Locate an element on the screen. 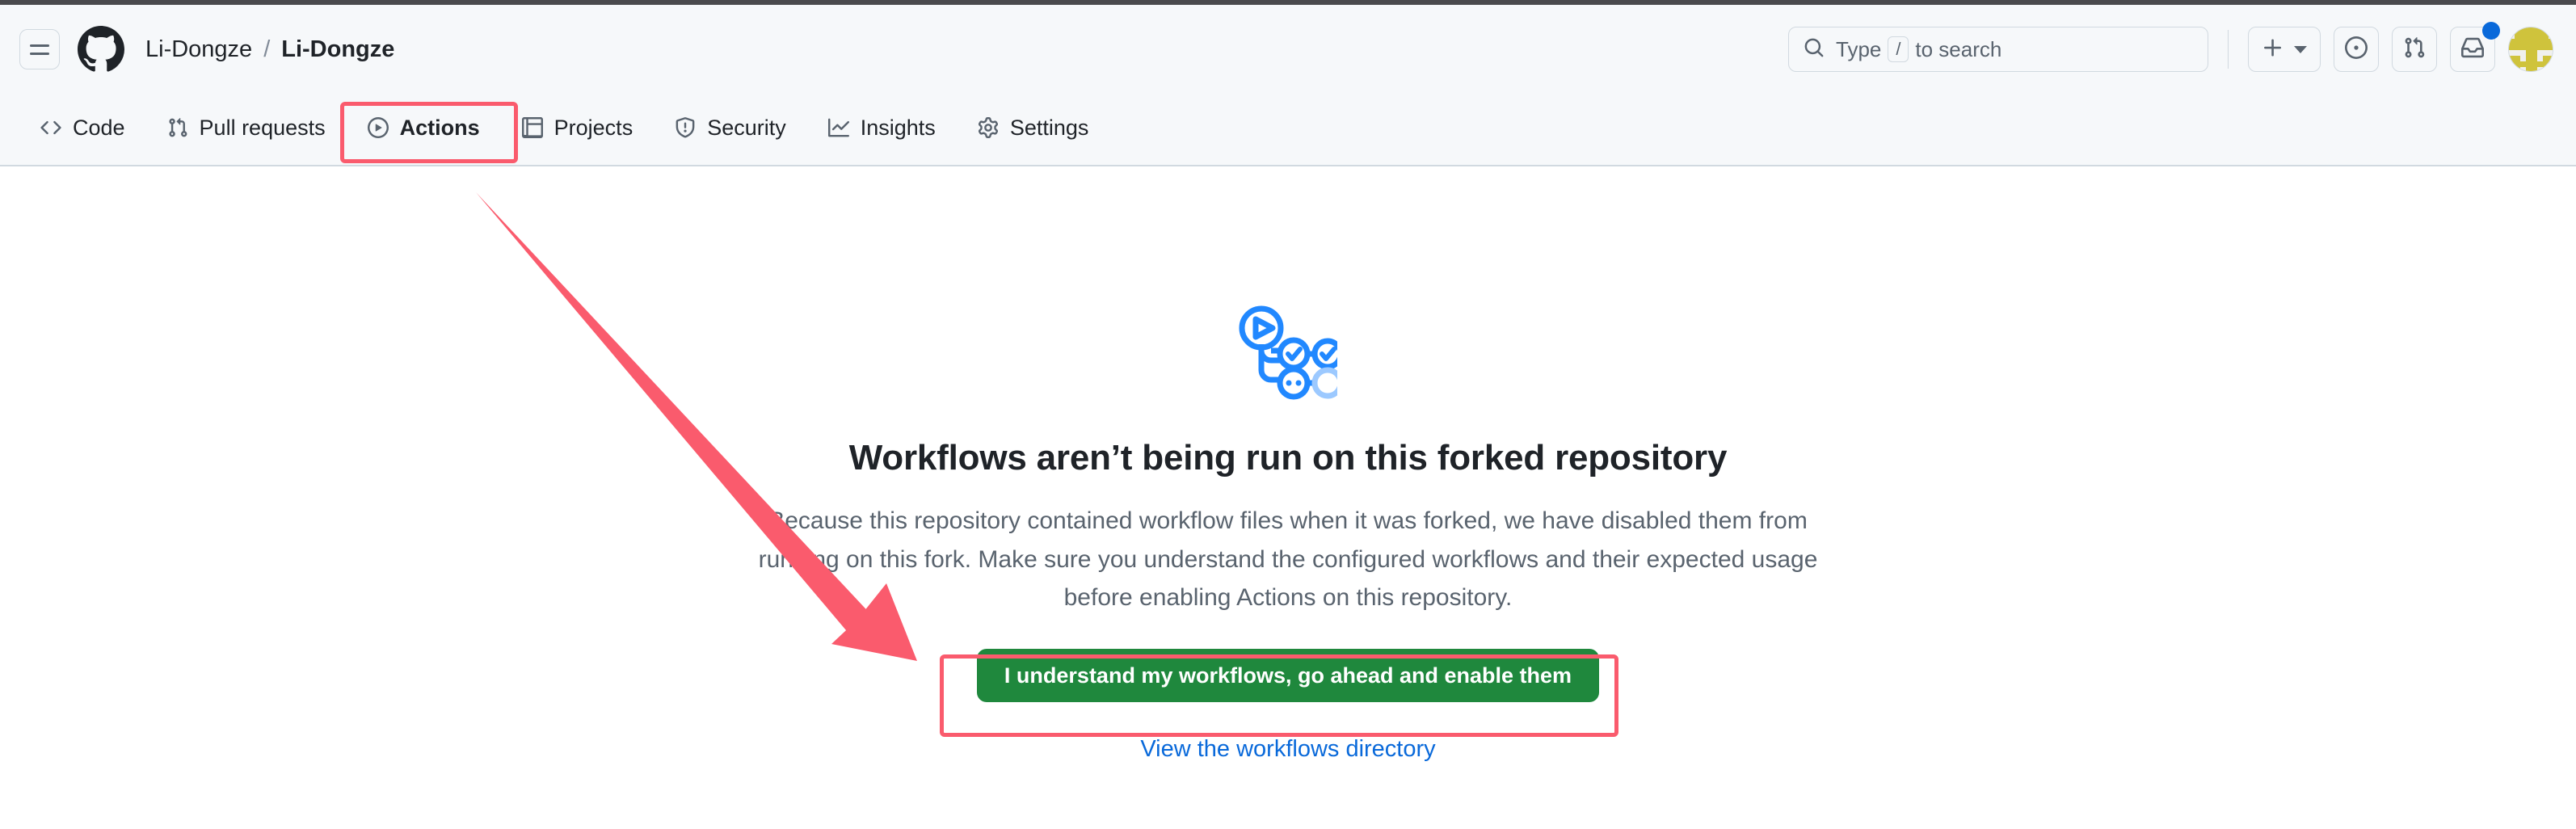 The width and height of the screenshot is (2576, 829). breadcrumb: Li-Dongze / Li-Dongze is located at coordinates (269, 49).